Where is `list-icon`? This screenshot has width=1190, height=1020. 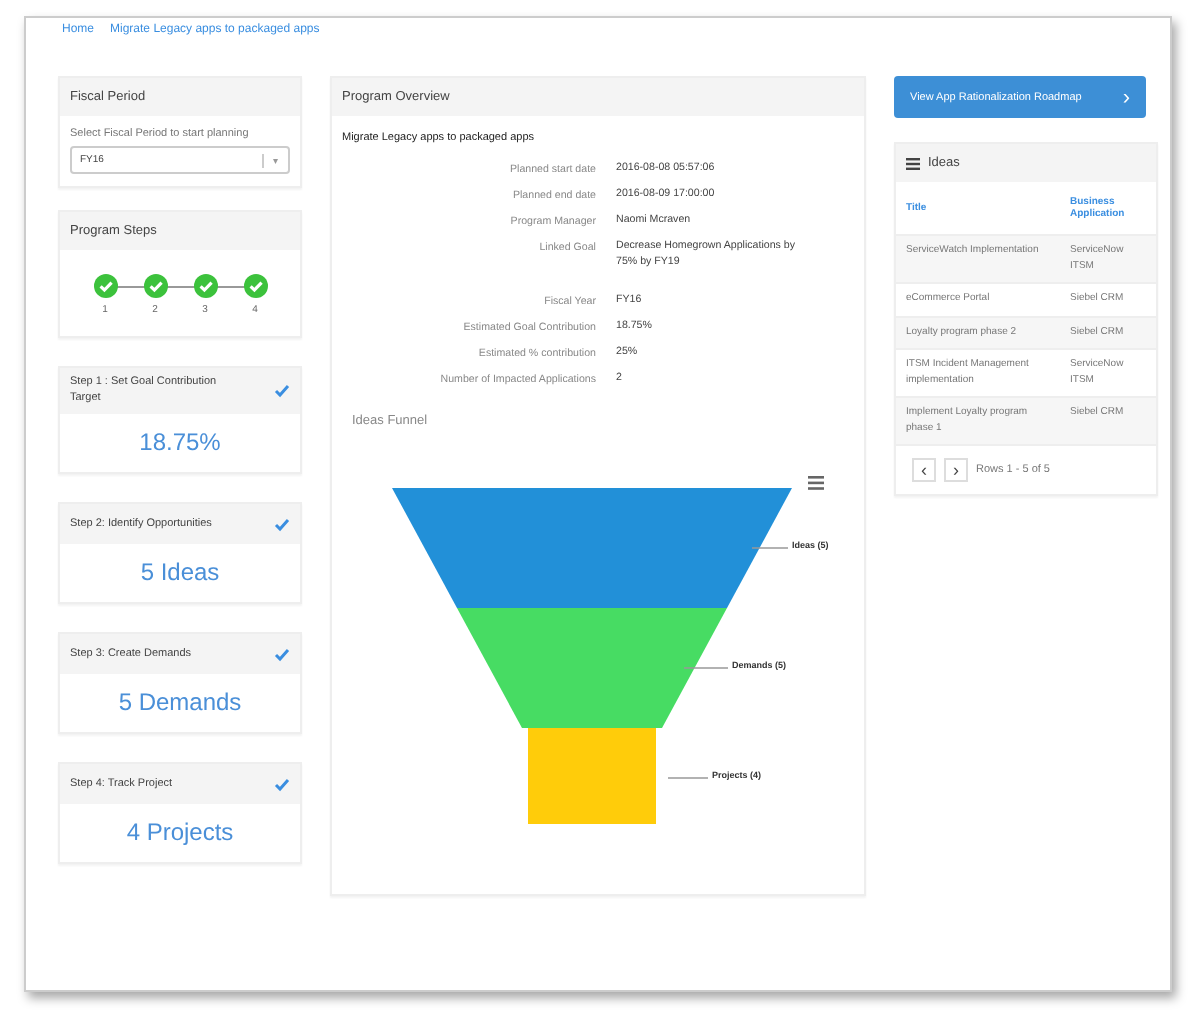 list-icon is located at coordinates (913, 163).